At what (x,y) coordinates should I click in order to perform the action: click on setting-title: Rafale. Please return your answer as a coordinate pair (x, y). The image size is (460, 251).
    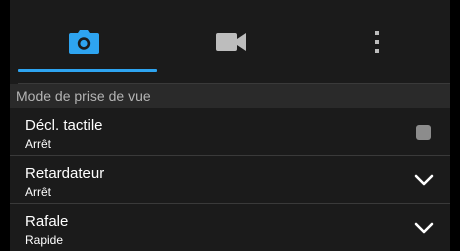
    Looking at the image, I should click on (47, 221).